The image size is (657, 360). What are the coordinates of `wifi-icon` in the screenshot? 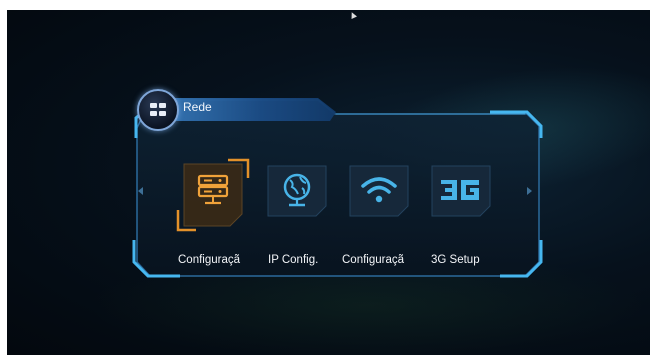 It's located at (379, 190).